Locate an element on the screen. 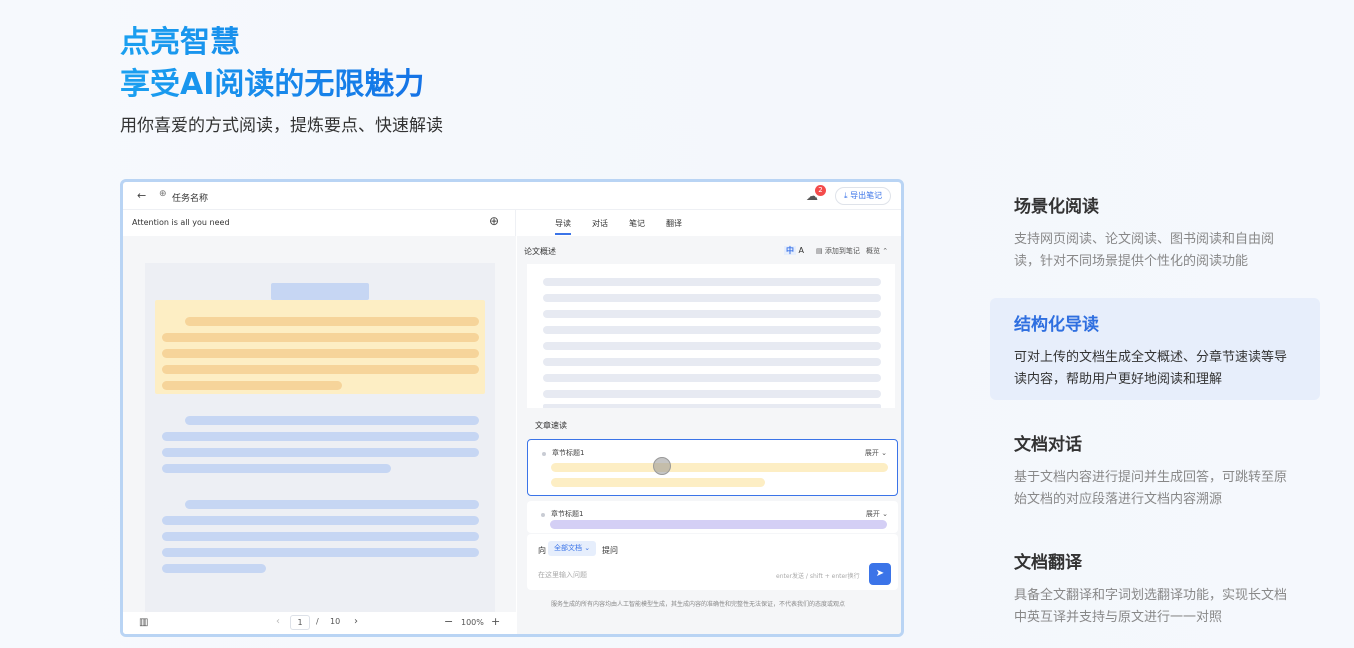 The width and height of the screenshot is (1354, 648). feature-title: 结构化导读 is located at coordinates (1056, 325).